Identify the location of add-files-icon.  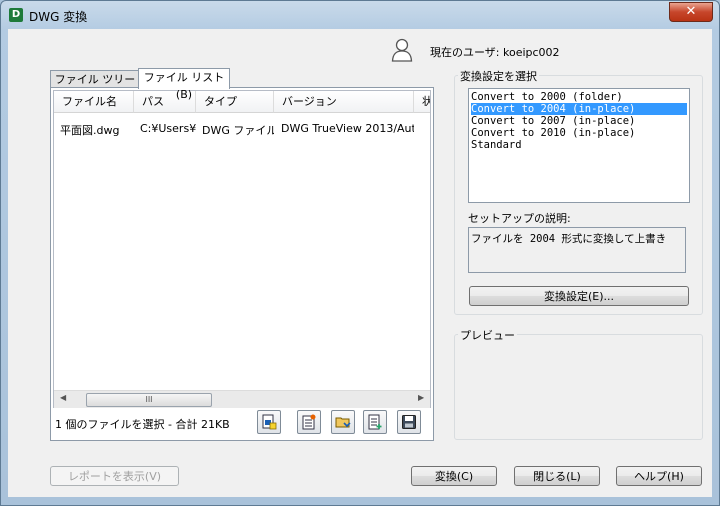
(269, 422).